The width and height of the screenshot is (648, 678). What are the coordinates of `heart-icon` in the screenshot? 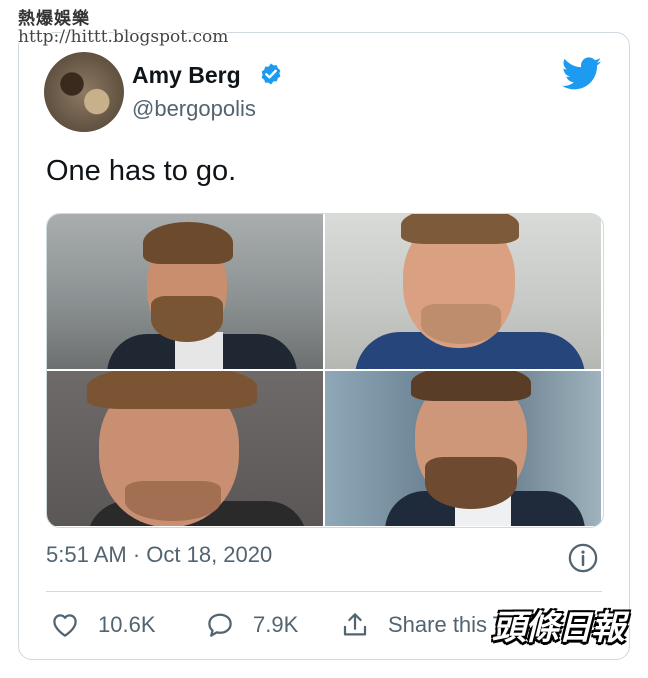 It's located at (65, 625).